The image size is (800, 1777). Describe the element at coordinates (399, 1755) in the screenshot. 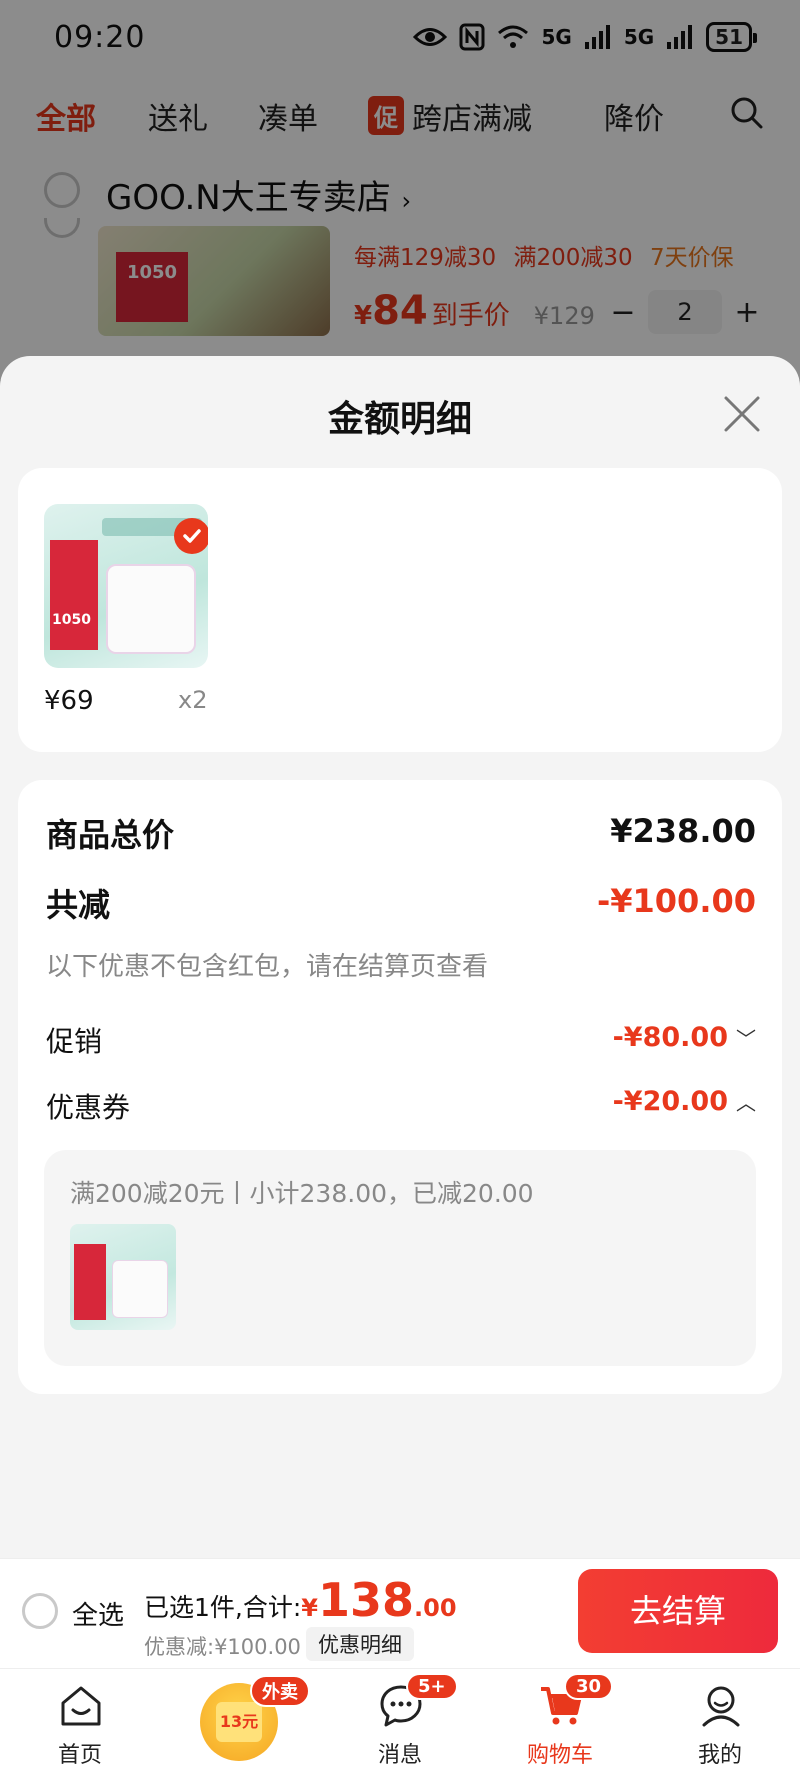

I see `tab-messages-label: 消息` at that location.